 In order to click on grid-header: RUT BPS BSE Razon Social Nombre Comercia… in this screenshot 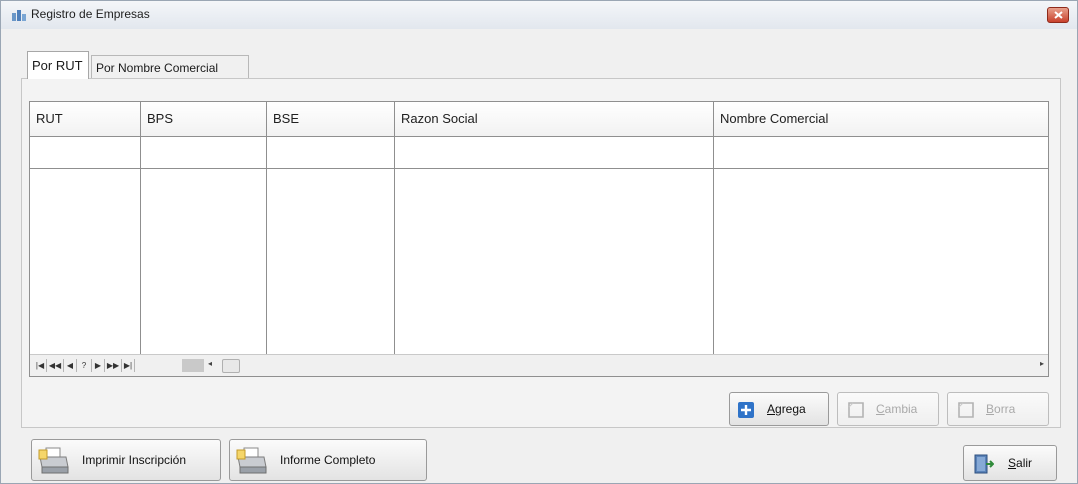, I will do `click(539, 119)`.